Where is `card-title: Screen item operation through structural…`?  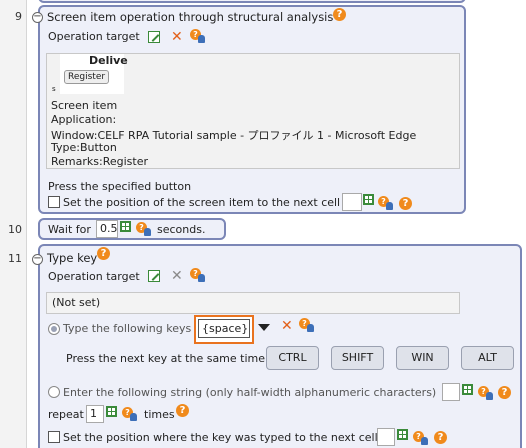 card-title: Screen item operation through structural… is located at coordinates (190, 17).